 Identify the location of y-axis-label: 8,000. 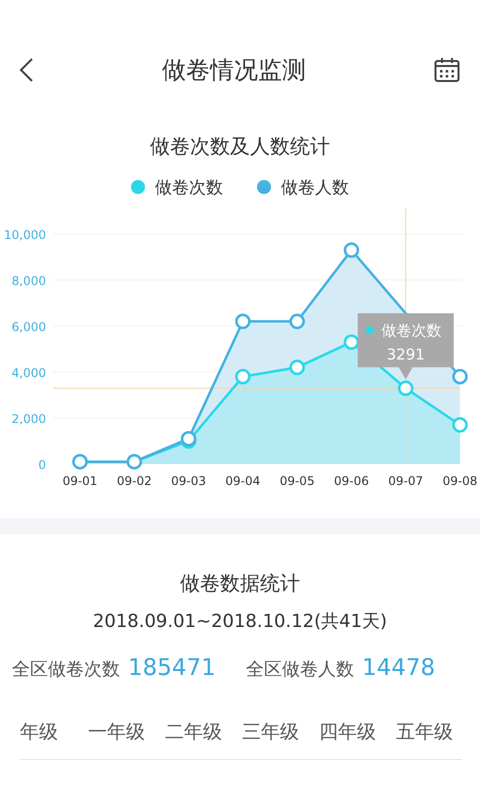
(29, 281).